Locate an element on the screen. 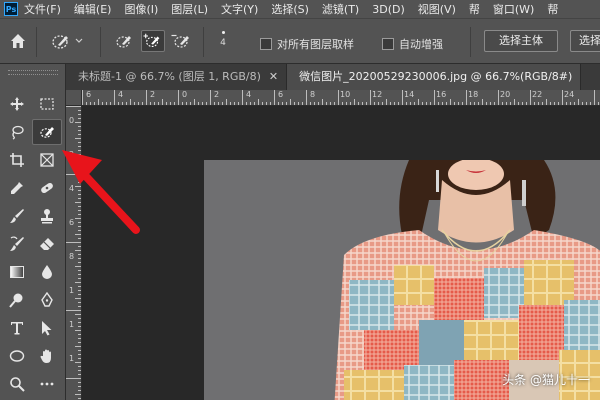 The height and width of the screenshot is (400, 600). select-and-mask-button: 选择 is located at coordinates (585, 41).